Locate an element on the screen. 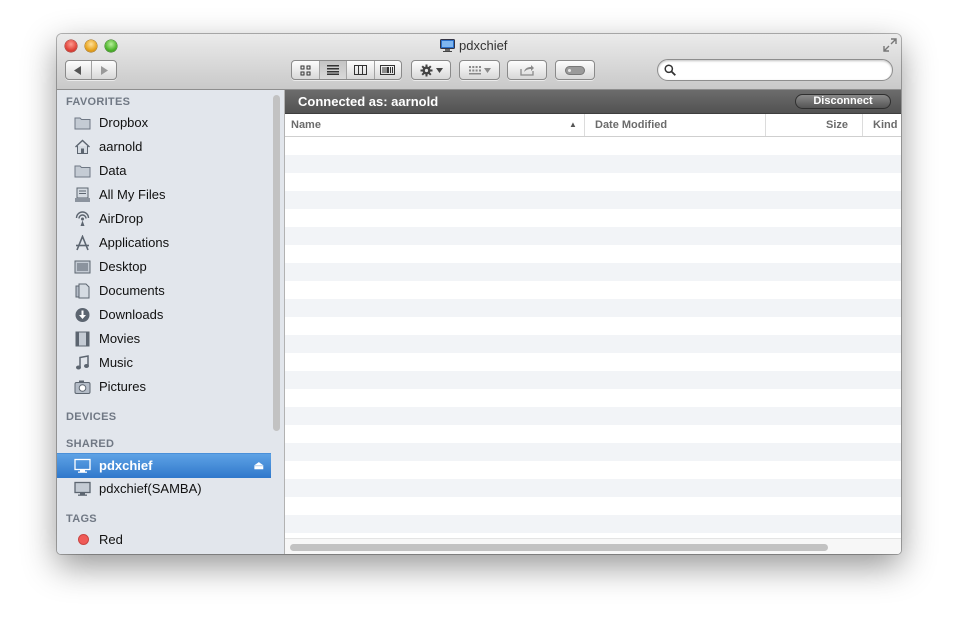 This screenshot has width=958, height=634. sidebar-item-applications: Applications is located at coordinates (164, 243).